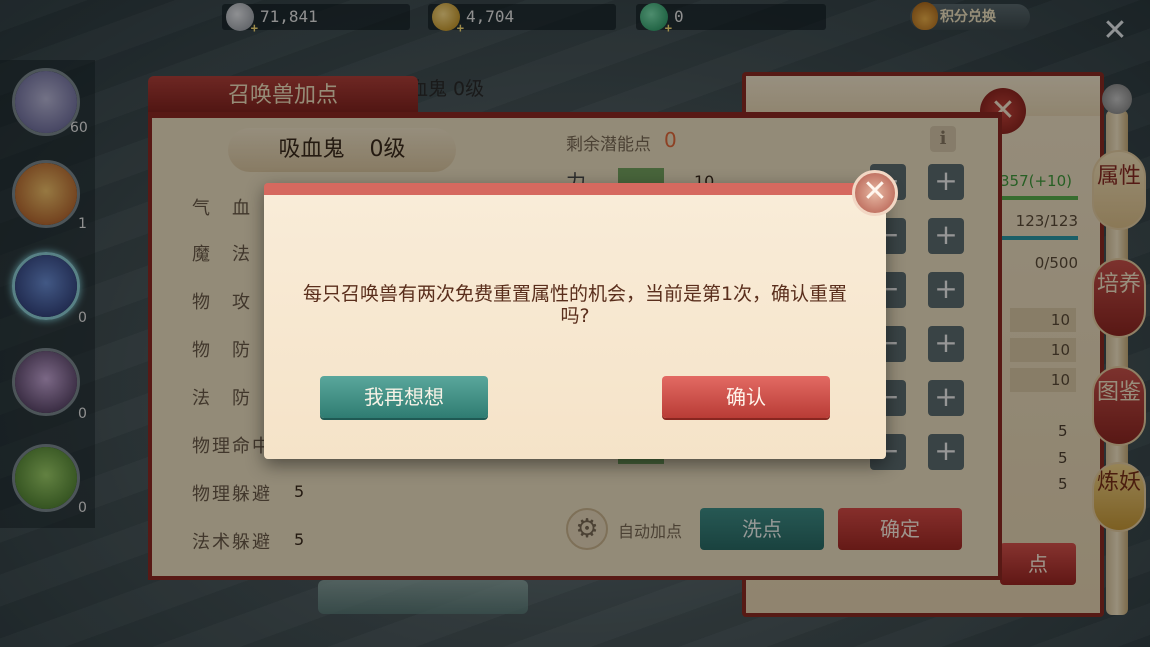  I want to click on confirm-button: 确认, so click(746, 397).